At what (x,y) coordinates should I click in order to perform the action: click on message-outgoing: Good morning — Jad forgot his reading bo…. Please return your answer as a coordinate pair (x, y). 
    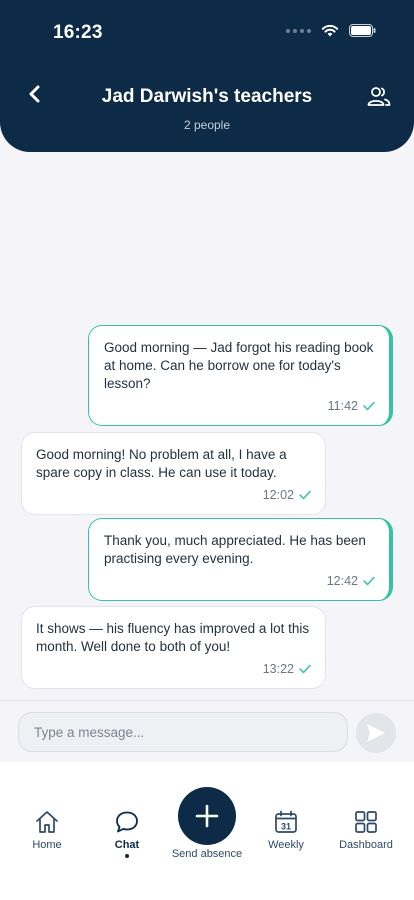
    Looking at the image, I should click on (240, 375).